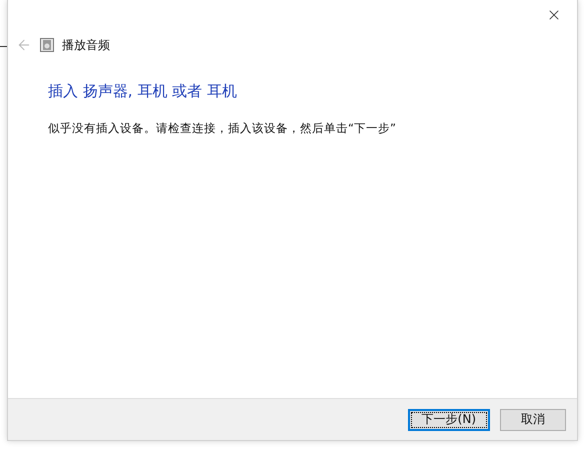 The width and height of the screenshot is (585, 449). I want to click on next-button: 下一步(N), so click(449, 419).